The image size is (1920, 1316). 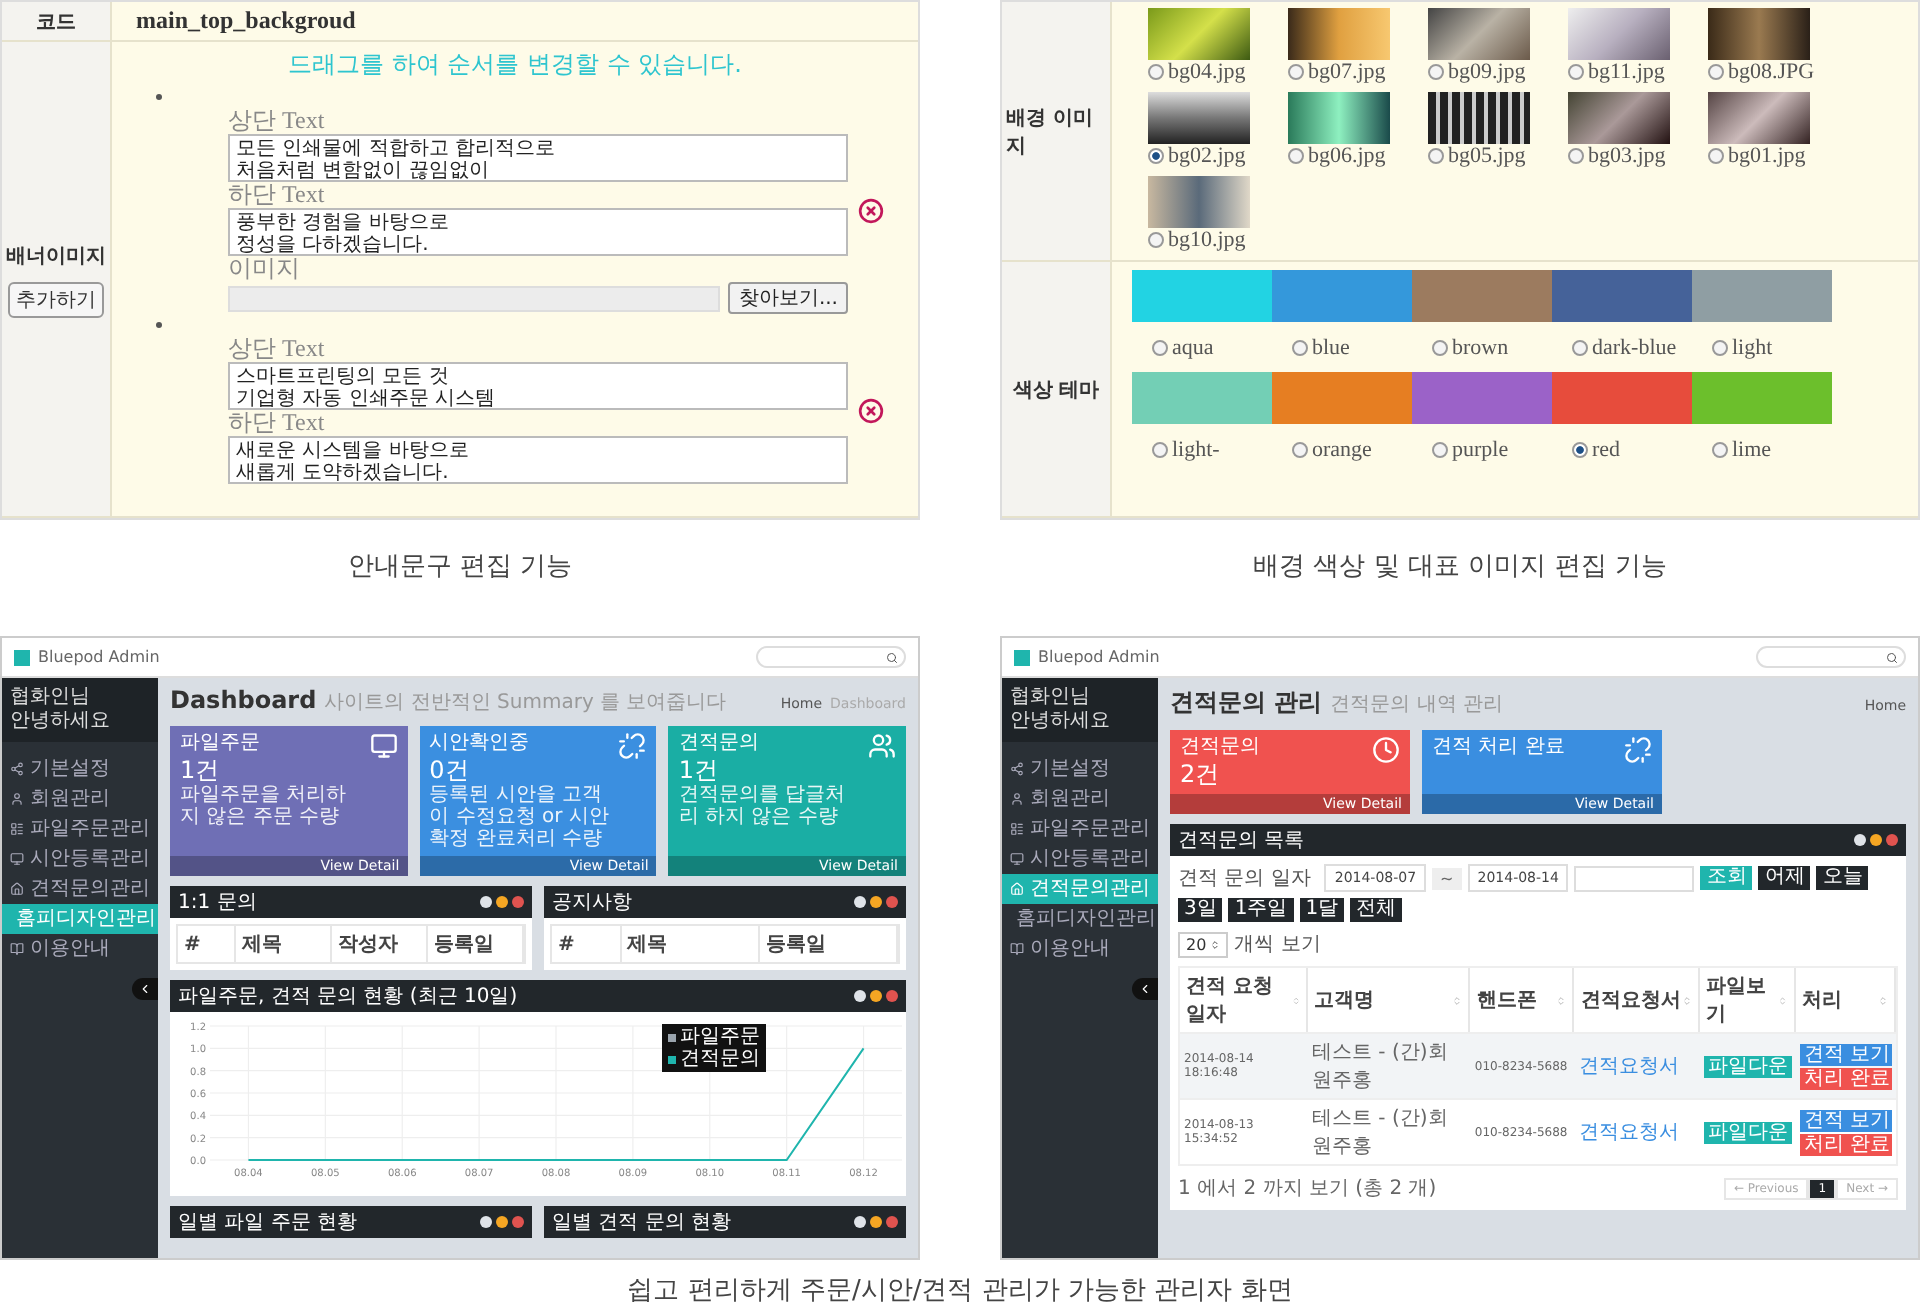 I want to click on menu-item: 견적문의관리, so click(x=80, y=889).